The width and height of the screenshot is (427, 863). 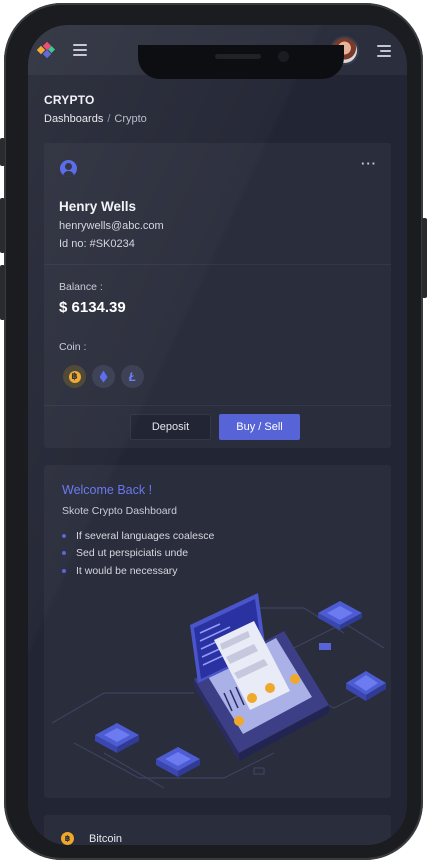 What do you see at coordinates (138, 536) in the screenshot?
I see `list-item: If several languages coalesce` at bounding box center [138, 536].